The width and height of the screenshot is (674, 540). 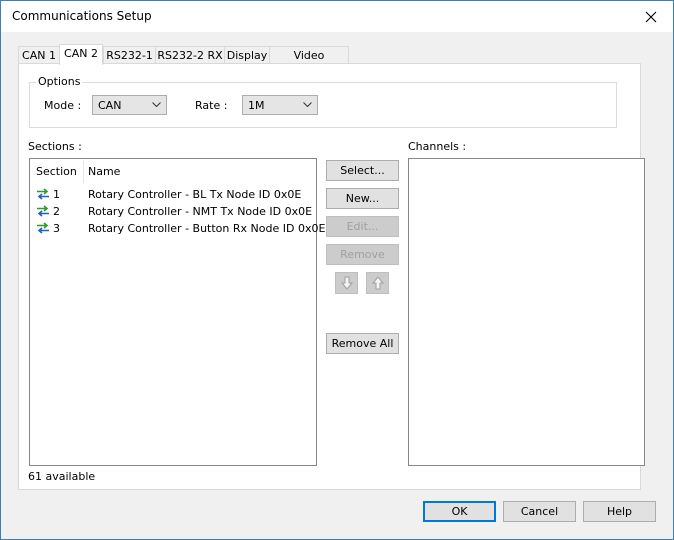 I want to click on section-name: Rotary Controller - BL Tx Node ID 0x0E, so click(x=195, y=194).